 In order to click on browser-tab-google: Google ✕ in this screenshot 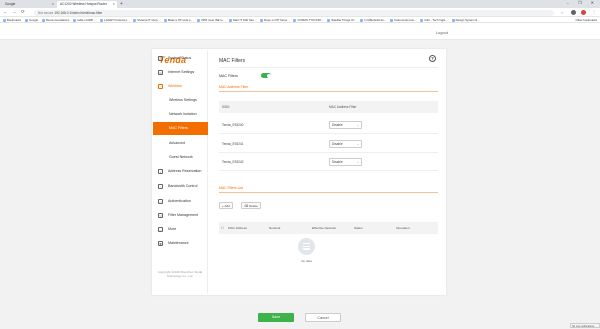, I will do `click(29, 4)`.